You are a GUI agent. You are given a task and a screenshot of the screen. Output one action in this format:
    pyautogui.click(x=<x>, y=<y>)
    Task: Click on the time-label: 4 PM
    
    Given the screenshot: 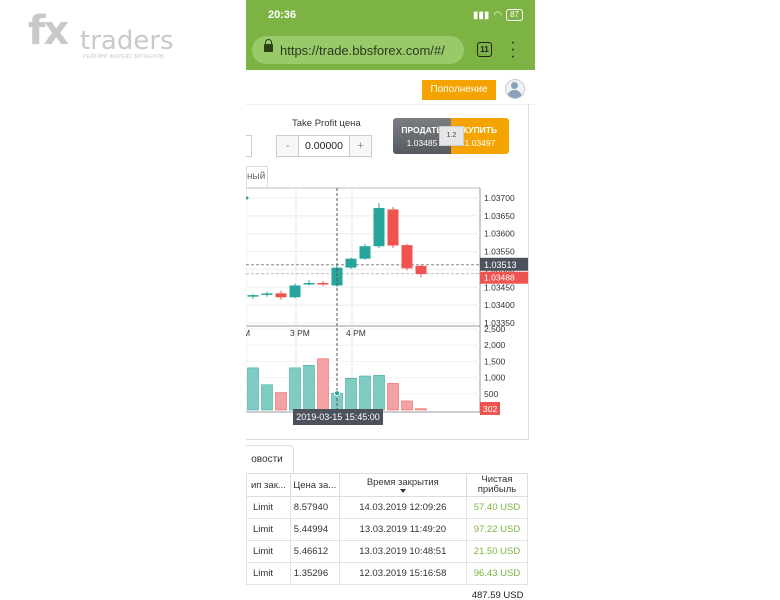 What is the action you would take?
    pyautogui.click(x=356, y=333)
    